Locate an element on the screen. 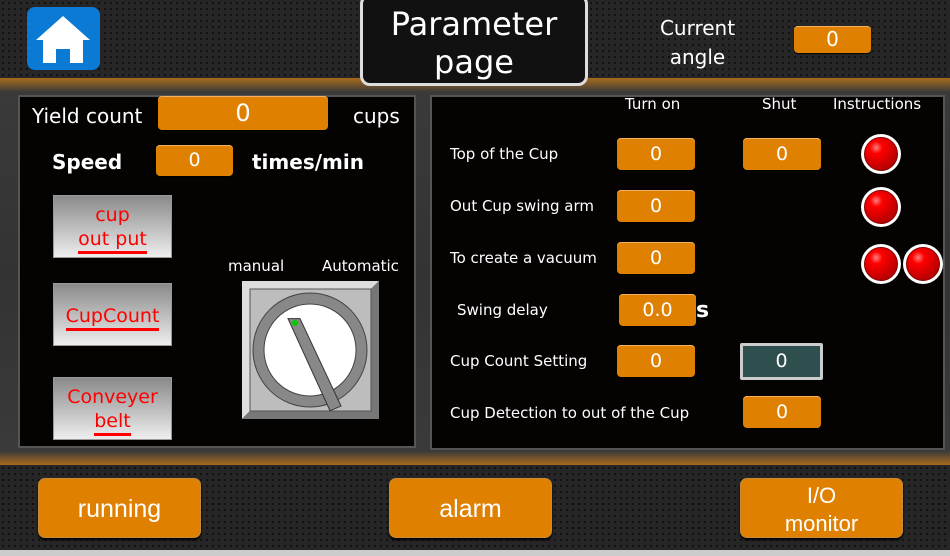 This screenshot has height=556, width=950. row-label: Swing delay is located at coordinates (502, 310).